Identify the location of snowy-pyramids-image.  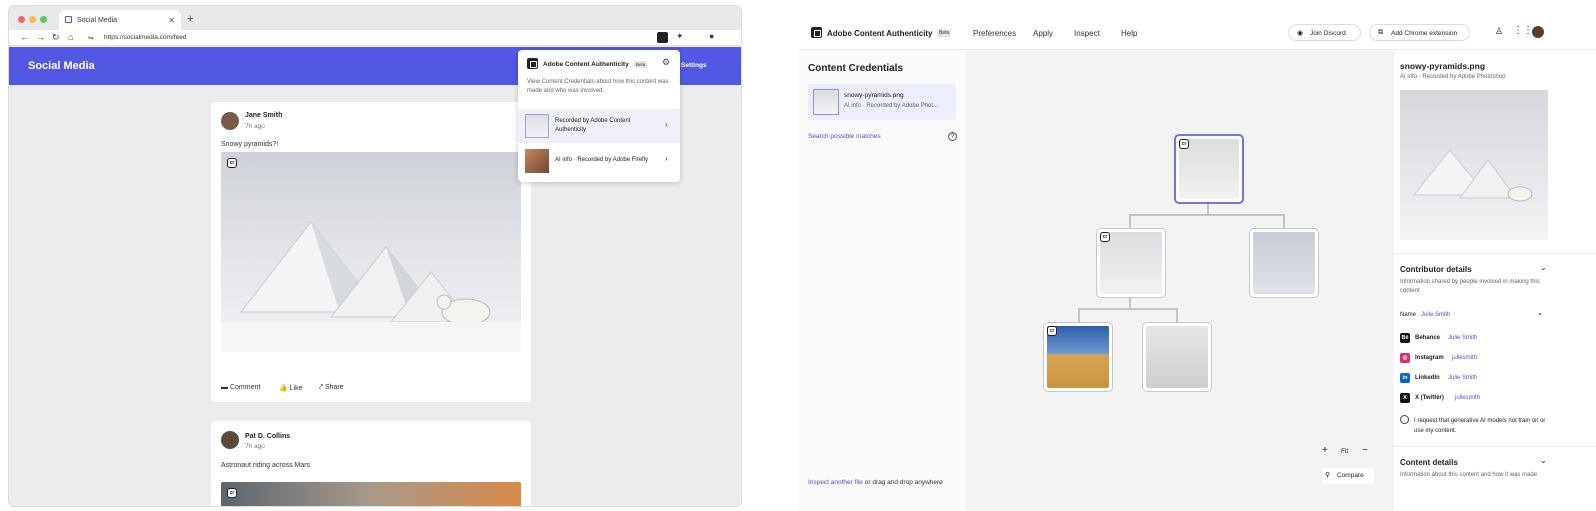
(371, 286).